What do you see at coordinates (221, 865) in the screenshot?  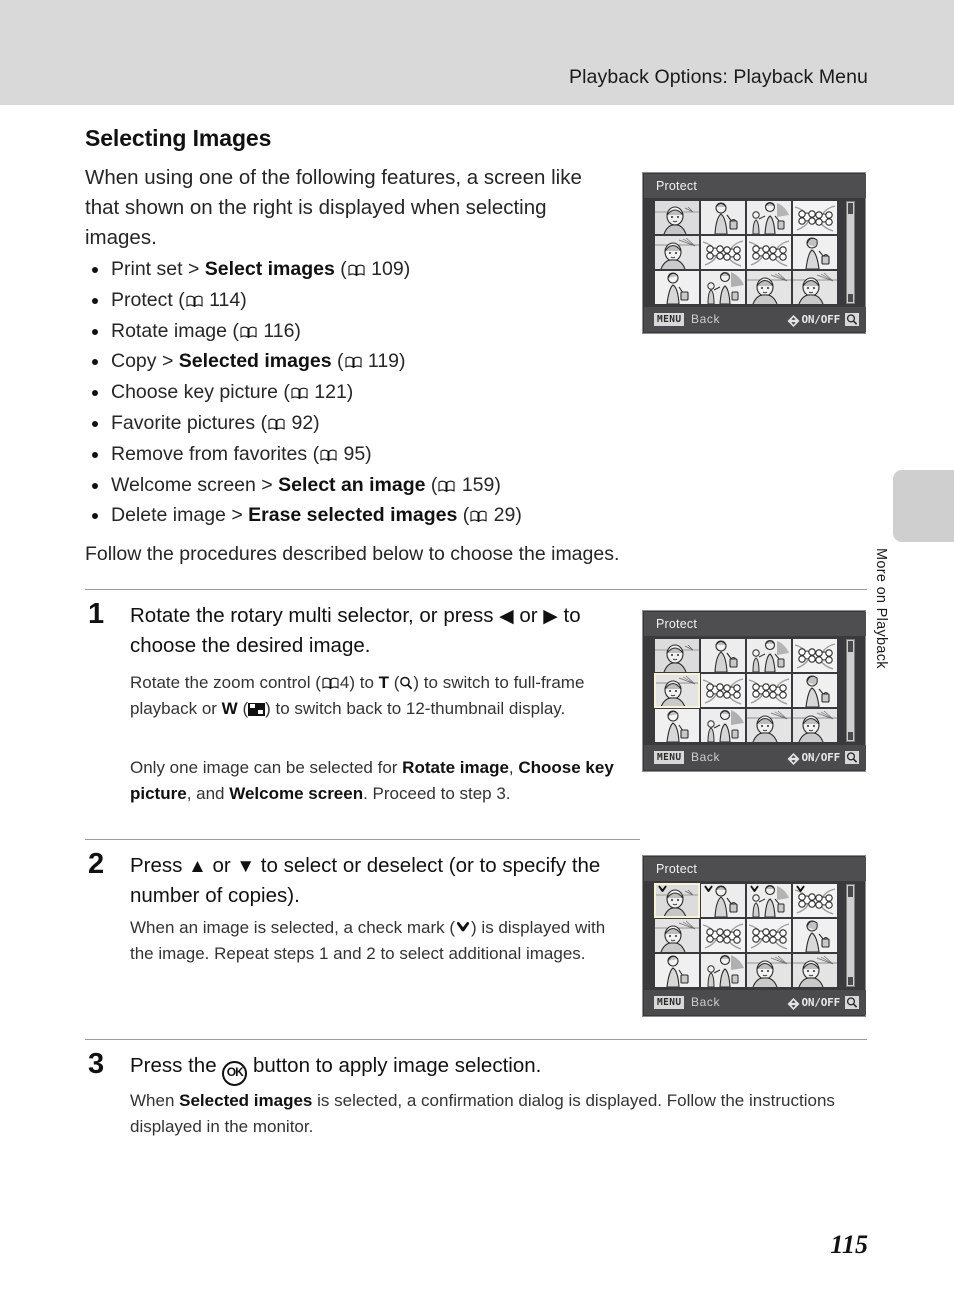 I see `step-2-heading-part-b: or` at bounding box center [221, 865].